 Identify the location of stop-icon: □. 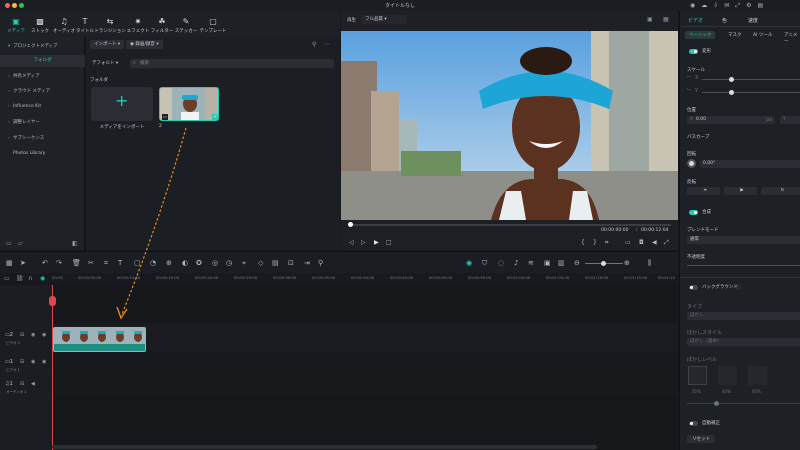
(389, 242).